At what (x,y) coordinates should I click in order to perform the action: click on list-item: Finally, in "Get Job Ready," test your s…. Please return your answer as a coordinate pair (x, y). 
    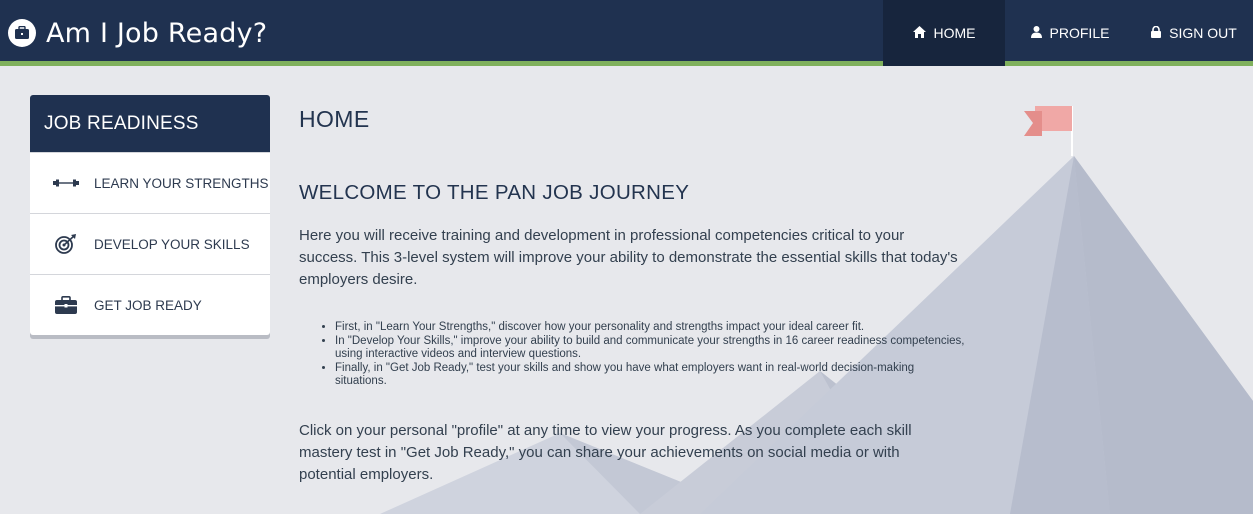
    Looking at the image, I should click on (650, 375).